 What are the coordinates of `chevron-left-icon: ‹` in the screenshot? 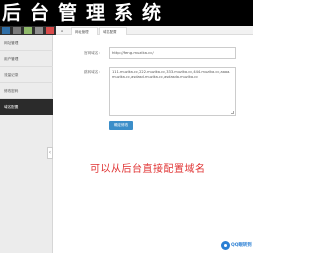 It's located at (50, 152).